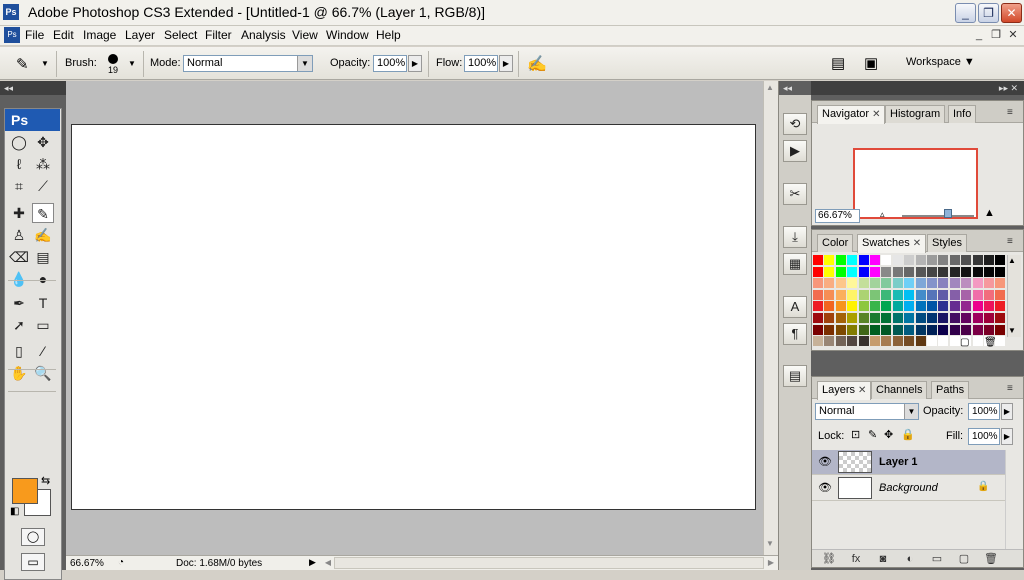 The height and width of the screenshot is (580, 1024). Describe the element at coordinates (43, 142) in the screenshot. I see `tool-button: ✥` at that location.